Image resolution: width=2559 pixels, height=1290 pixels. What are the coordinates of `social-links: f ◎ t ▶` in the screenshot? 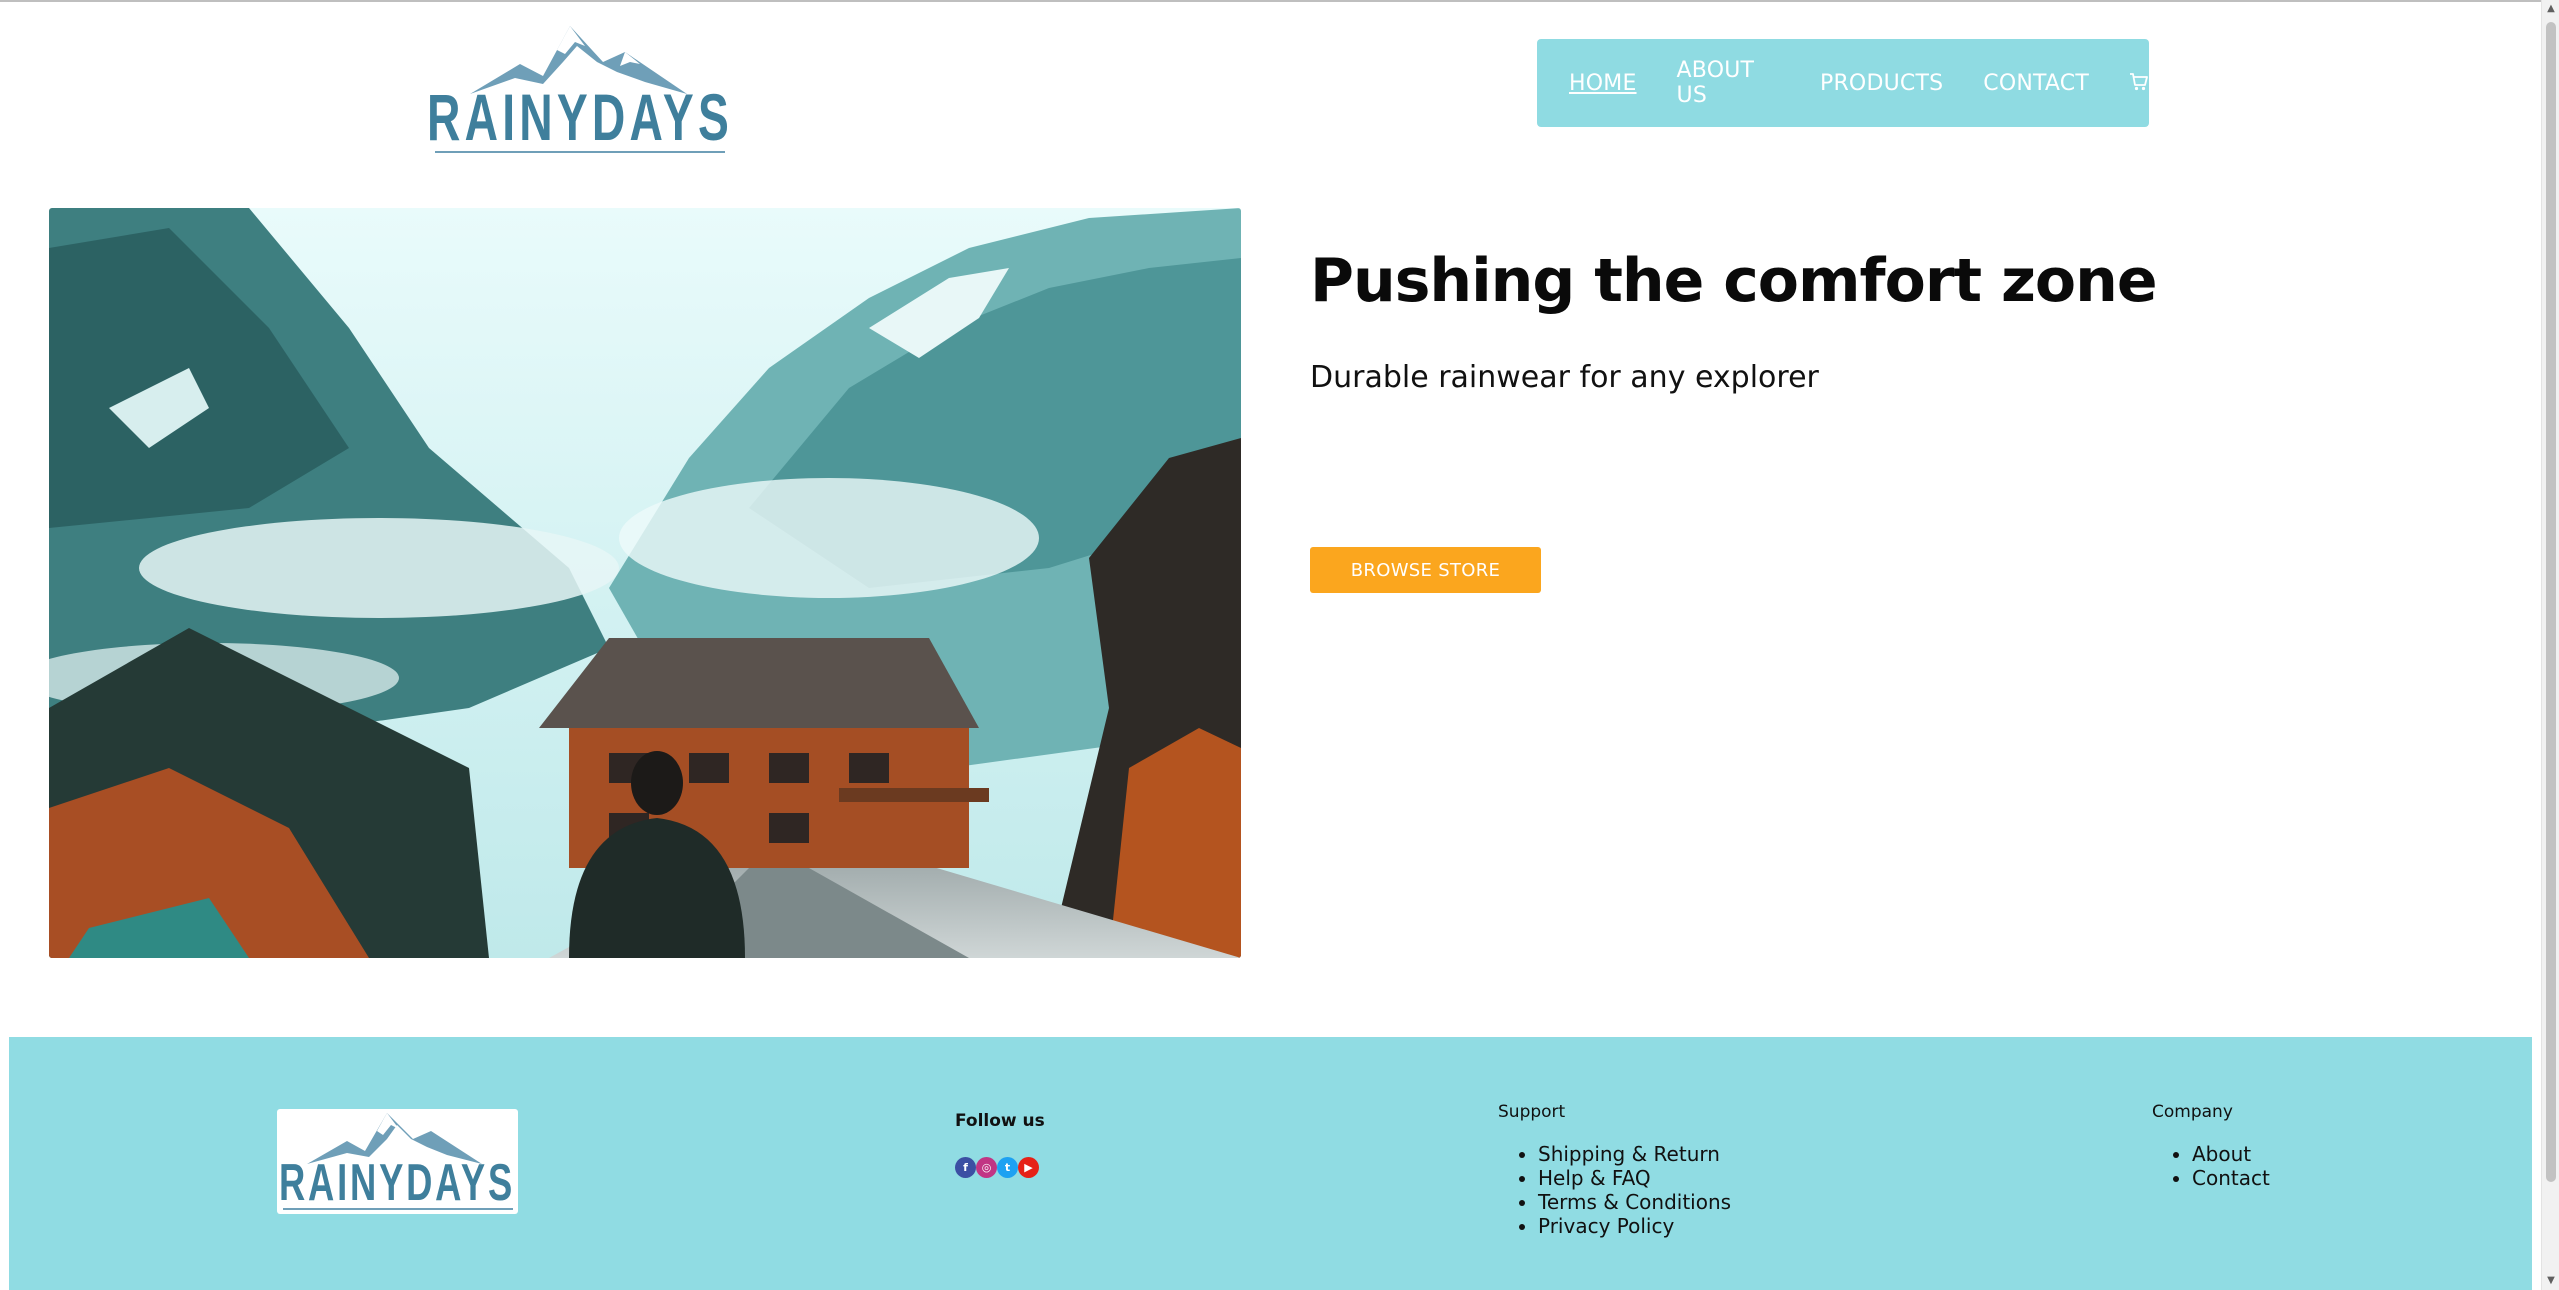 It's located at (997, 1167).